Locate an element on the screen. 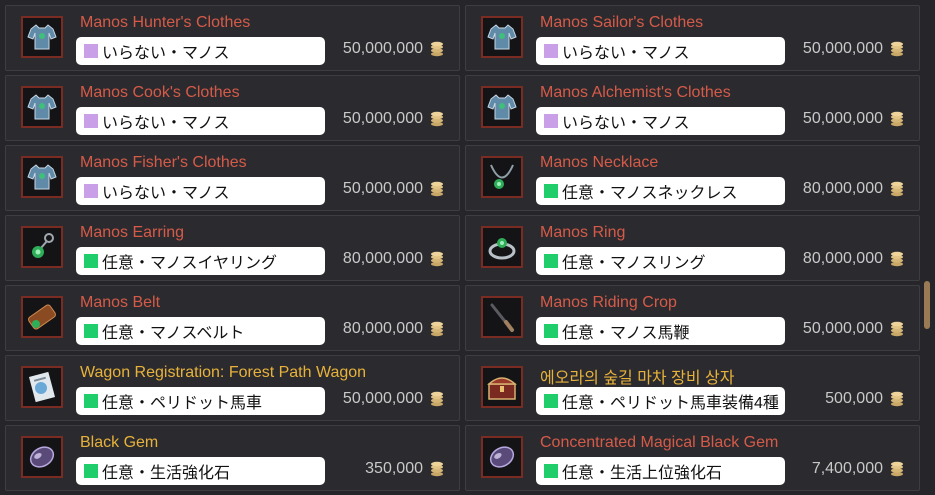 This screenshot has height=495, width=935. market-item-card: Manos Necklace 任意・マノスネックレス 80,000,000 is located at coordinates (692, 178).